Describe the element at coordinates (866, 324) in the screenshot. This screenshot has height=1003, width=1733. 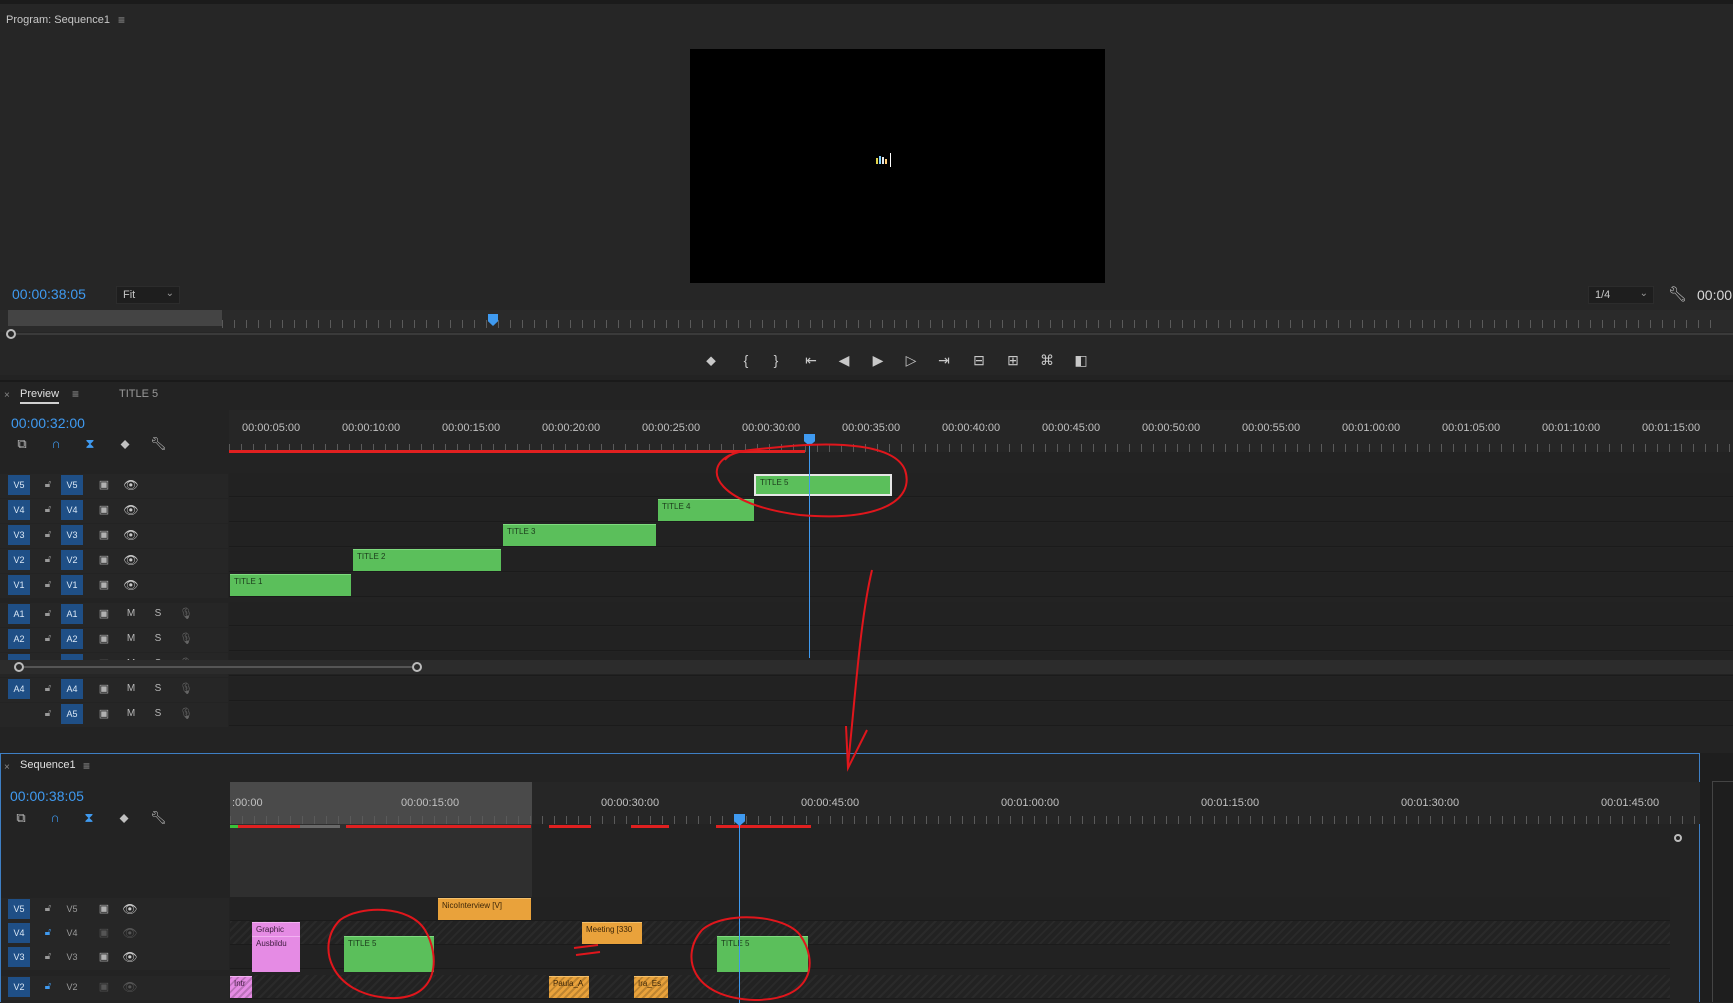
I see `program-scrub-bar` at that location.